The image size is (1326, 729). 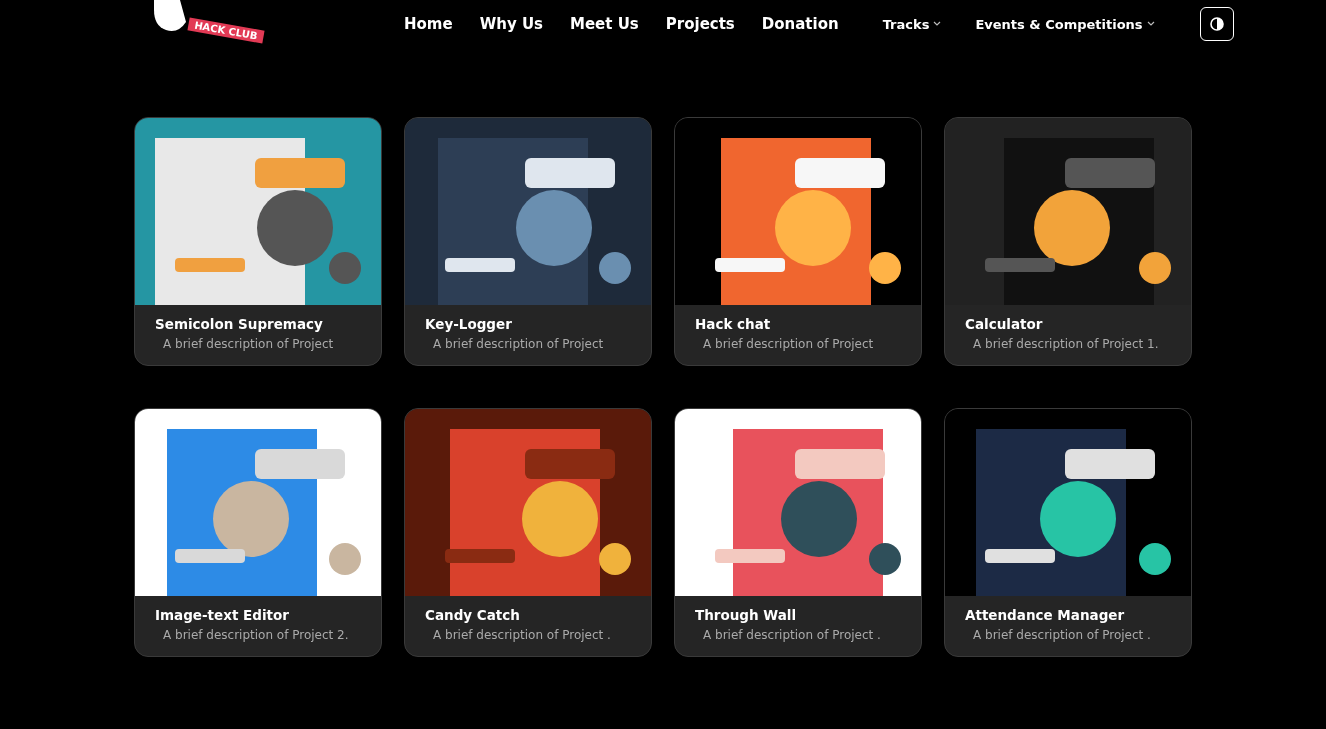 I want to click on theme-icon, so click(x=1216, y=24).